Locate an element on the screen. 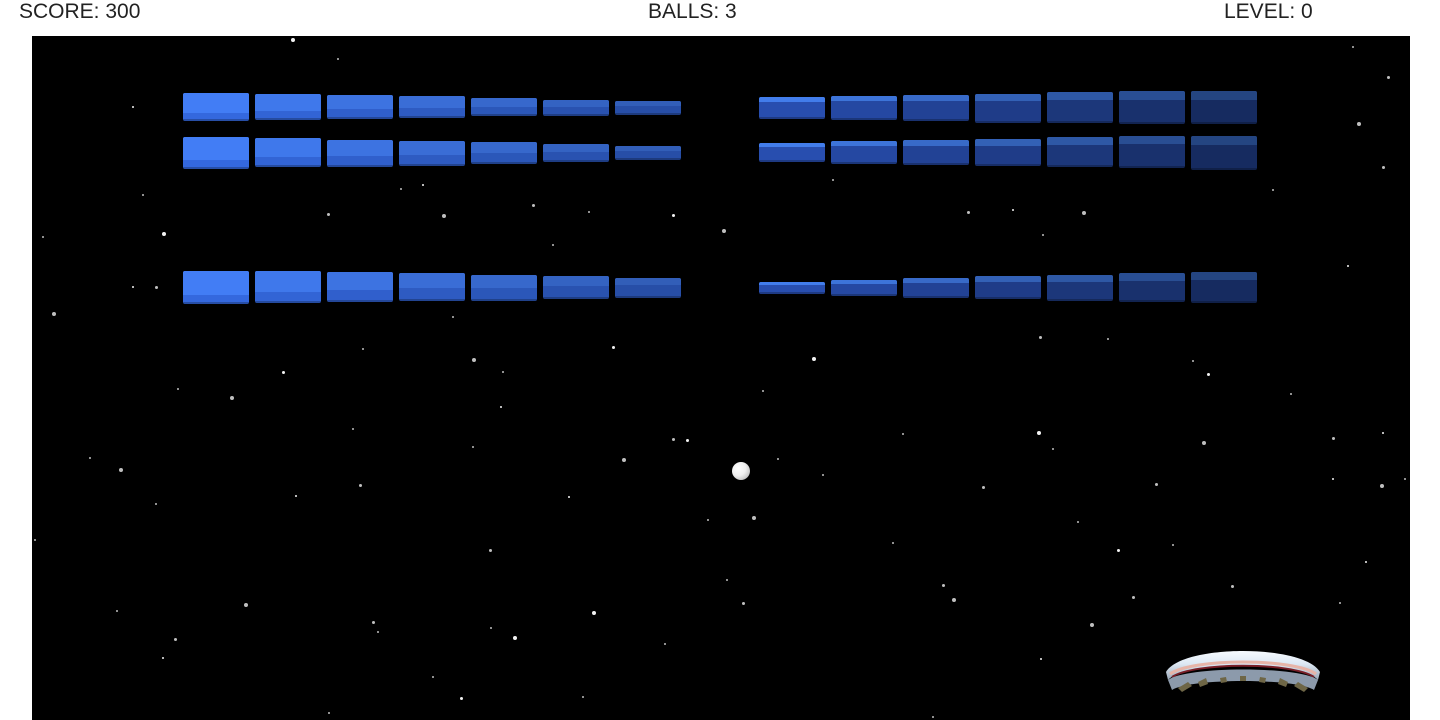 The width and height of the screenshot is (1440, 720). score-label: SCORE: 300 is located at coordinates (80, 11).